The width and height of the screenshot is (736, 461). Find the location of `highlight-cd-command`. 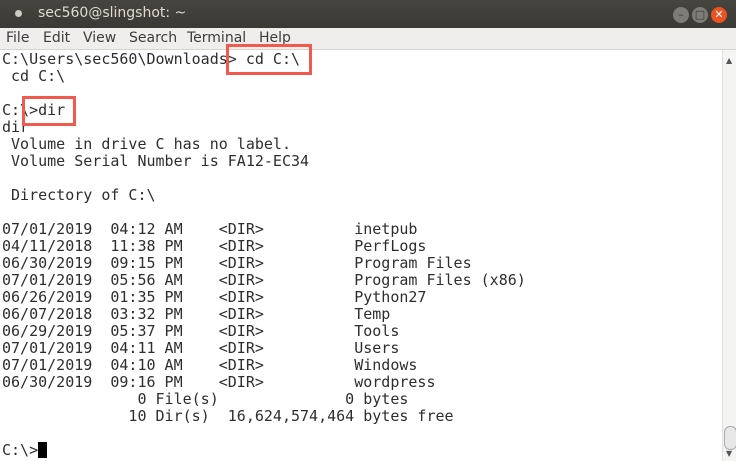

highlight-cd-command is located at coordinates (269, 59).